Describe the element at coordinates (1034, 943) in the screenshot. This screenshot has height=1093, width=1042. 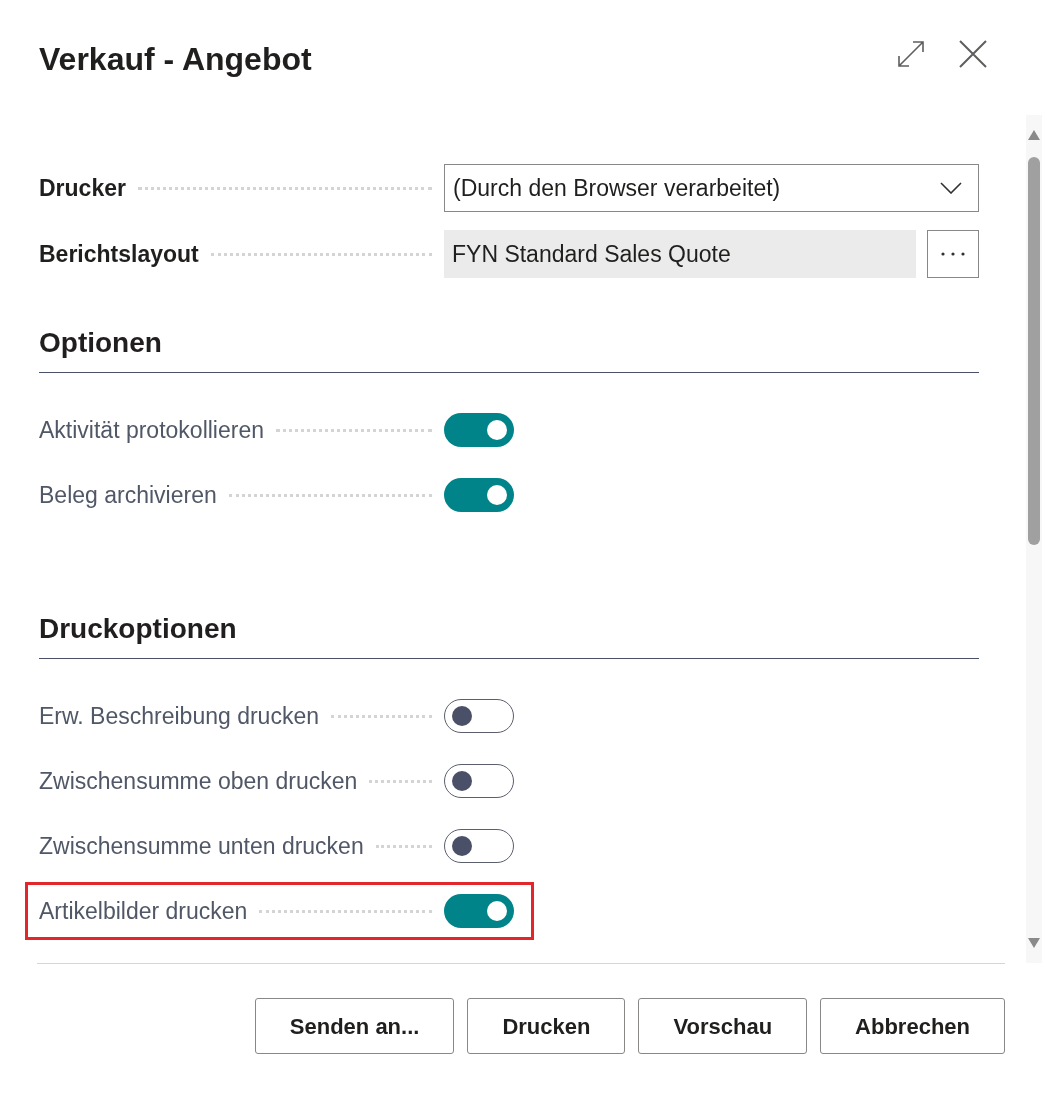
I see `scroll-down-icon` at that location.